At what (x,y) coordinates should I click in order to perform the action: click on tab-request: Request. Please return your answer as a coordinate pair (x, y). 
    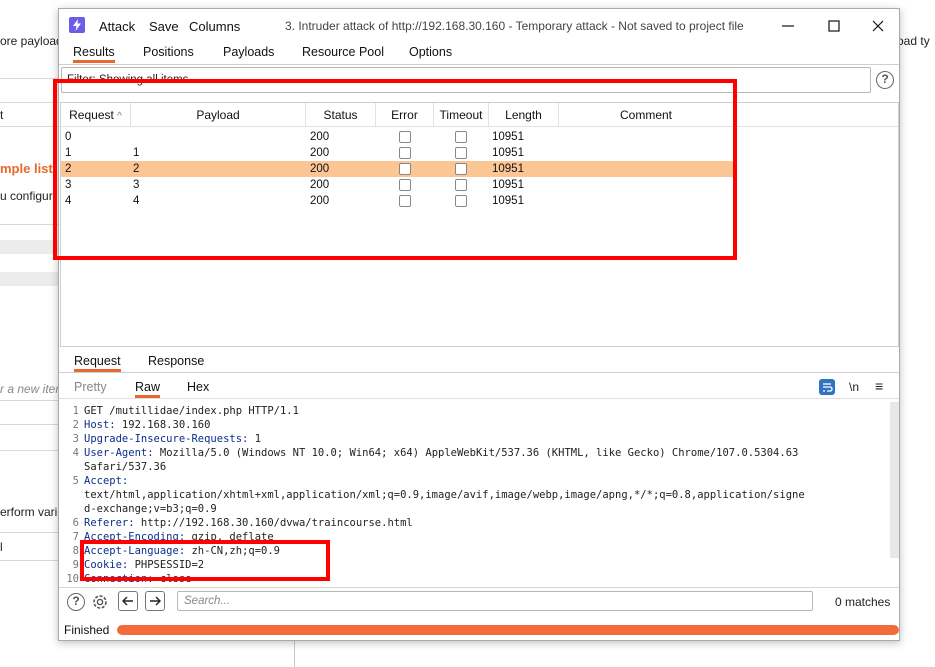
    Looking at the image, I should click on (97, 363).